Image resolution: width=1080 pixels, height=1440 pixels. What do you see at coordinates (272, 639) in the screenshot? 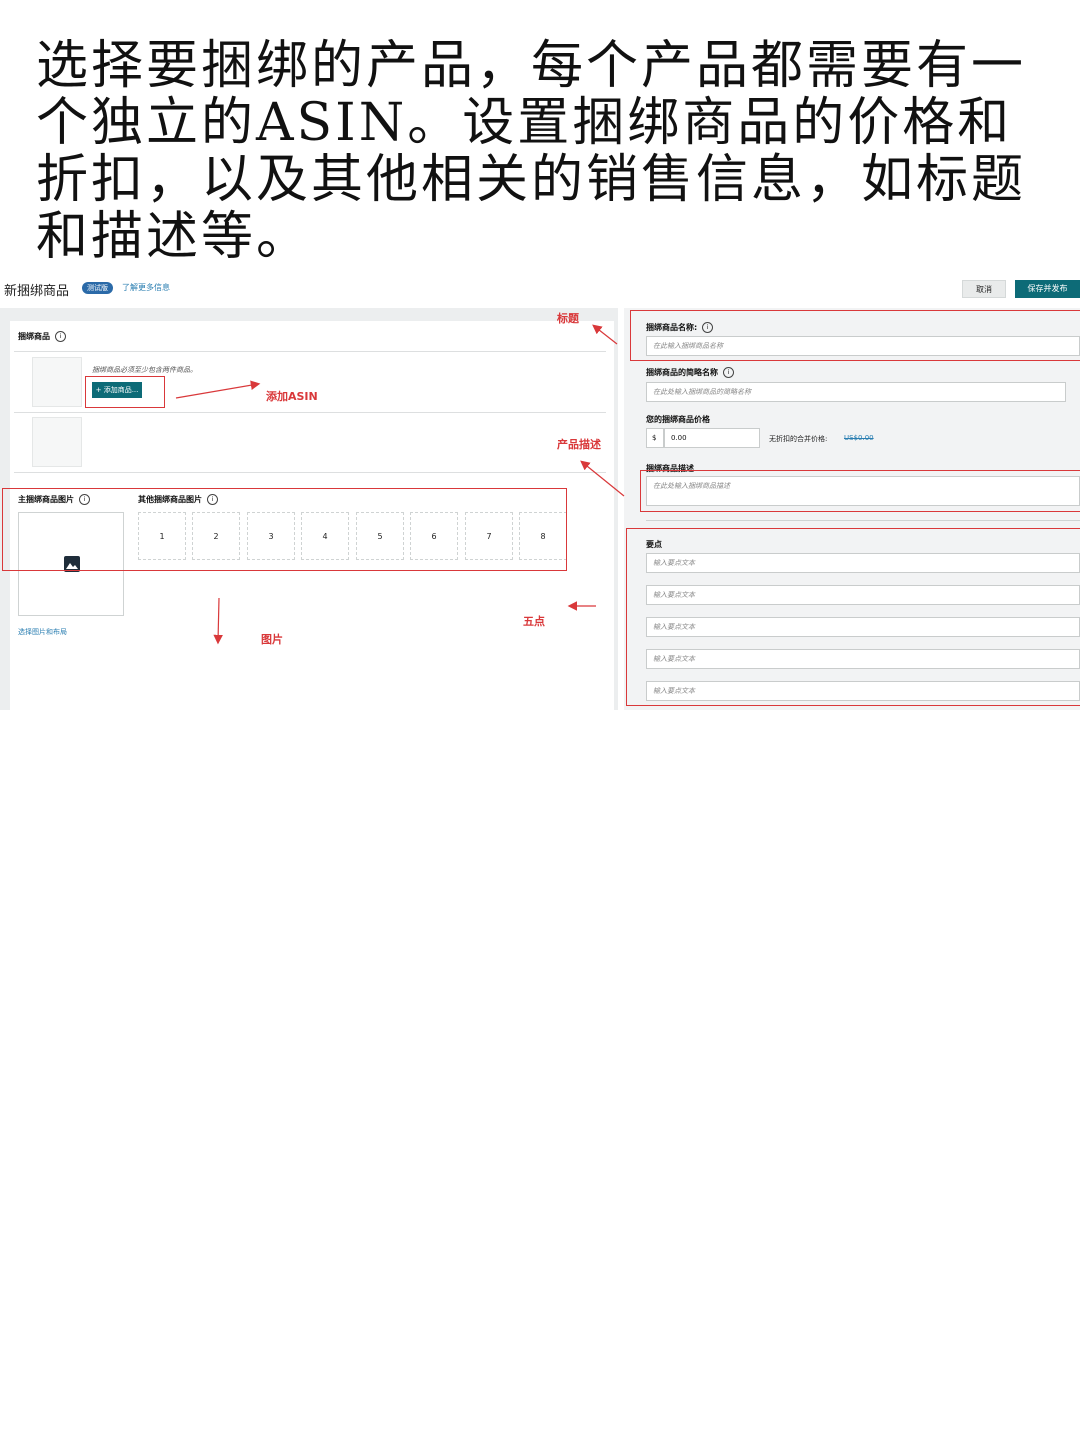
I see `annotation-images: 图片` at bounding box center [272, 639].